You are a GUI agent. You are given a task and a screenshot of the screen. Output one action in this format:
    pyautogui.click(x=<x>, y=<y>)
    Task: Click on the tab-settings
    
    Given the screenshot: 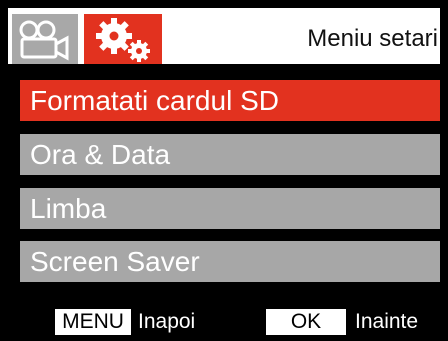 What is the action you would take?
    pyautogui.click(x=123, y=39)
    